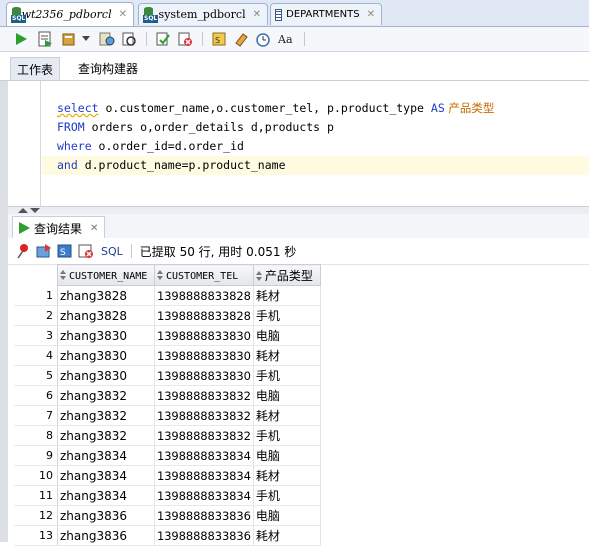 This screenshot has height=546, width=589. I want to click on column-header-product-type: 产品类型, so click(286, 275).